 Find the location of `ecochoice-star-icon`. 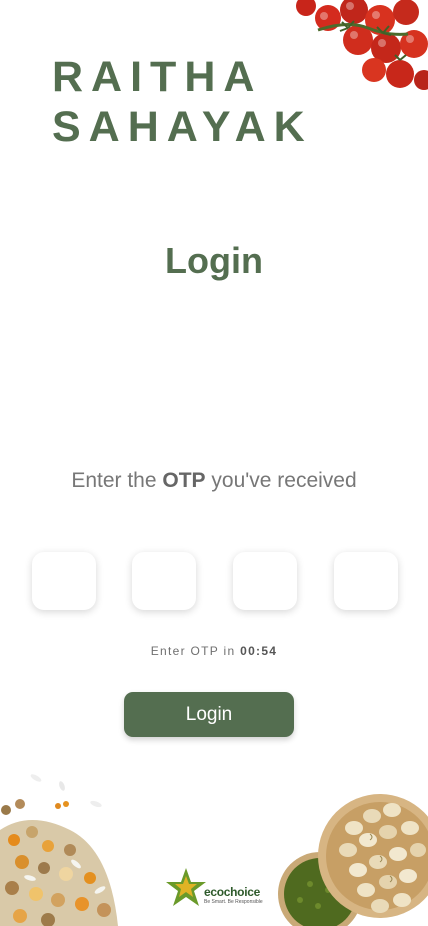

ecochoice-star-icon is located at coordinates (186, 887).